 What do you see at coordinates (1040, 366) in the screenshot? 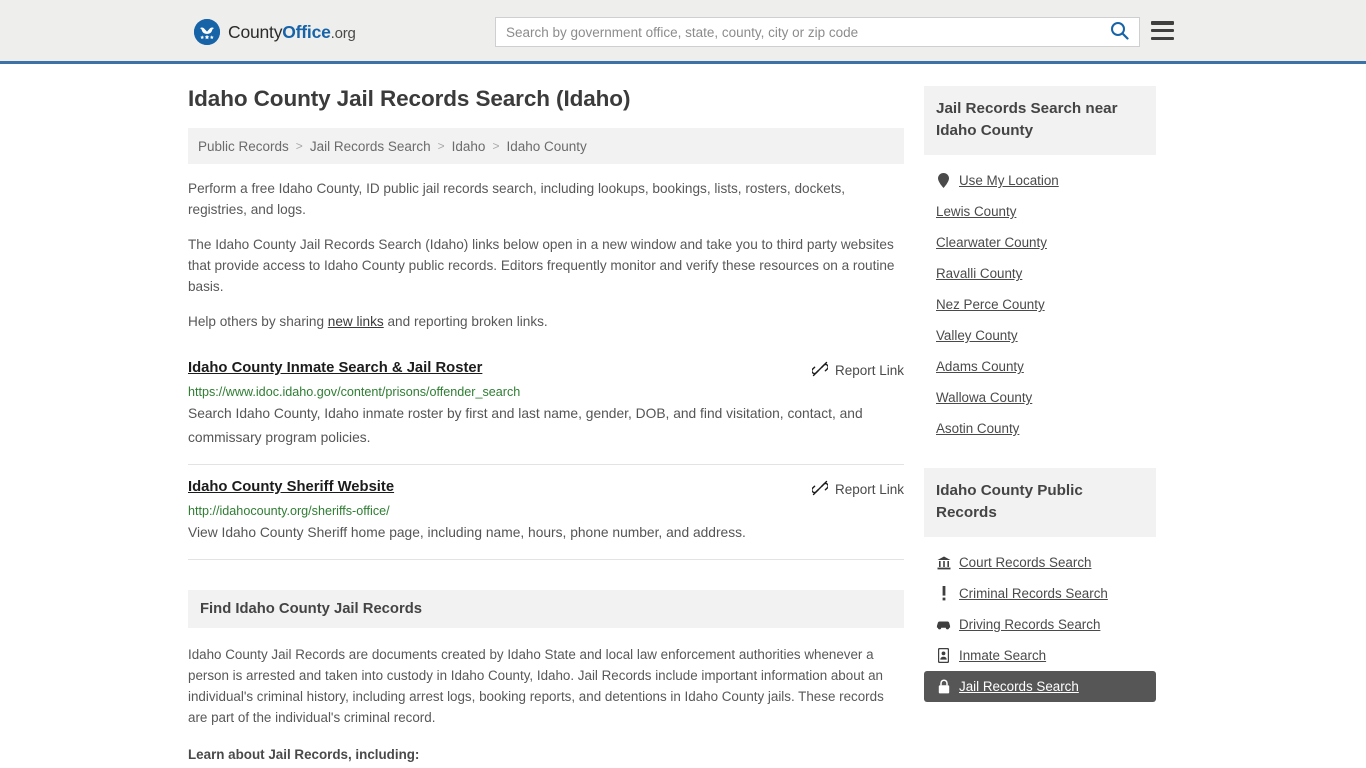
I see `sidebar-item-adams-county: Adams County` at bounding box center [1040, 366].